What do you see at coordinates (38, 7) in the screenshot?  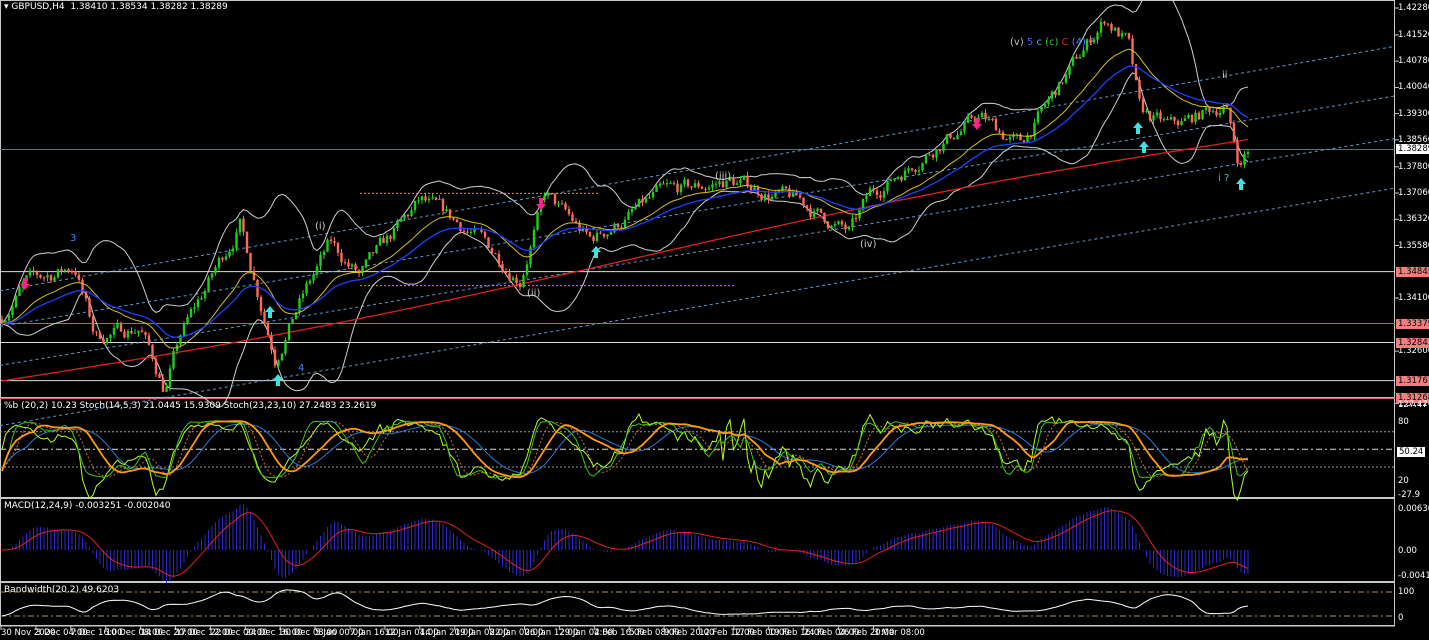 I see `symbol-label: GBPUSD,H4` at bounding box center [38, 7].